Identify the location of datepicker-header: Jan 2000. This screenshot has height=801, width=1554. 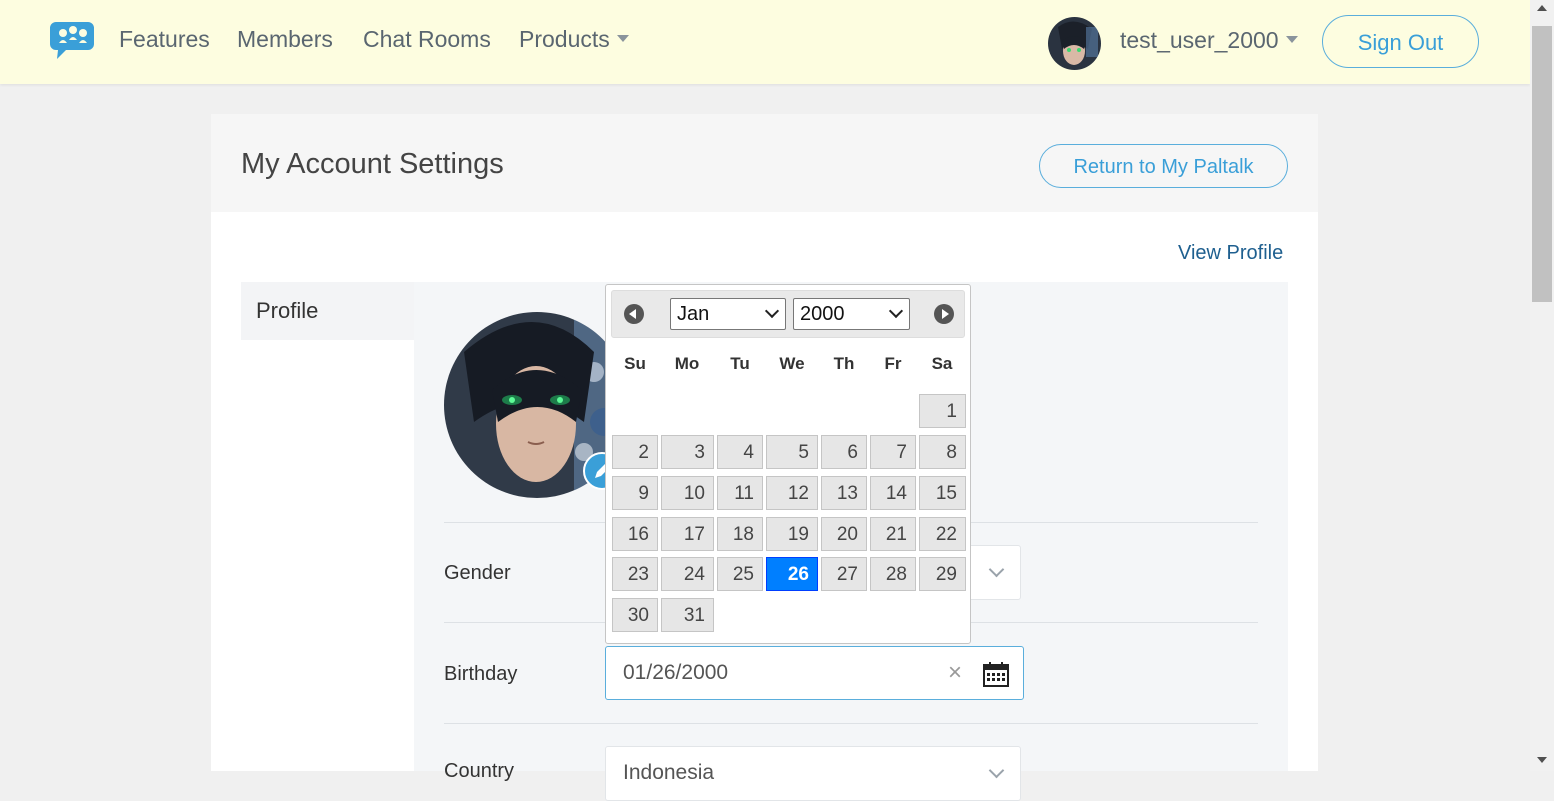
(788, 314).